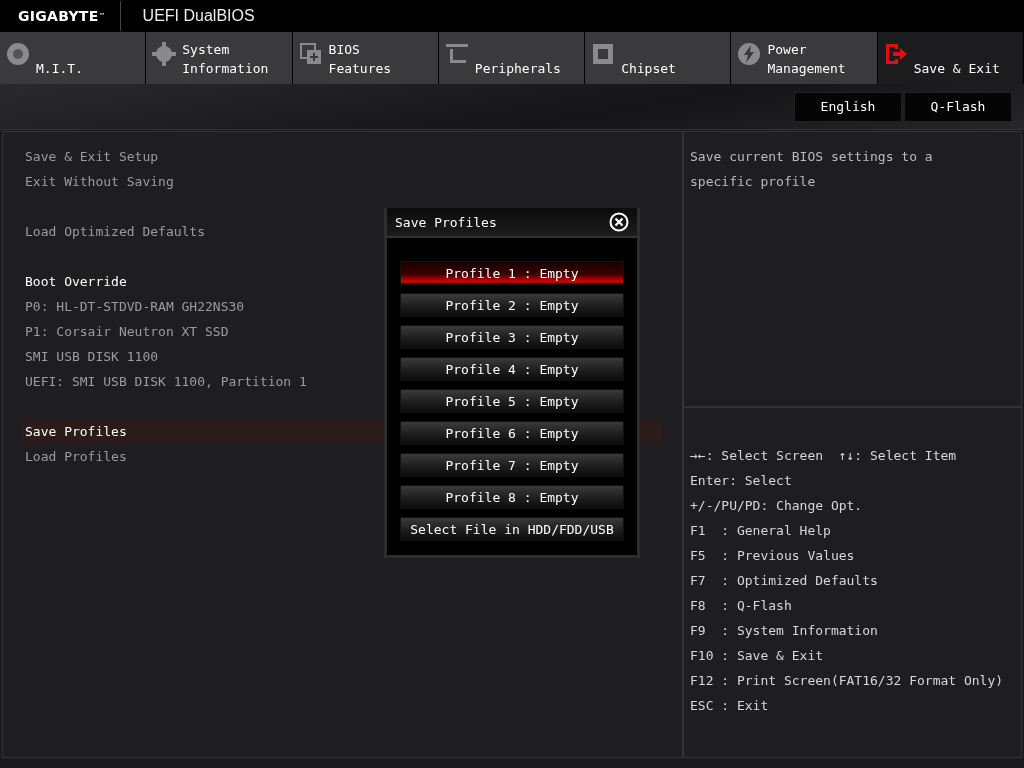  What do you see at coordinates (310, 54) in the screenshot?
I see `chip-icon` at bounding box center [310, 54].